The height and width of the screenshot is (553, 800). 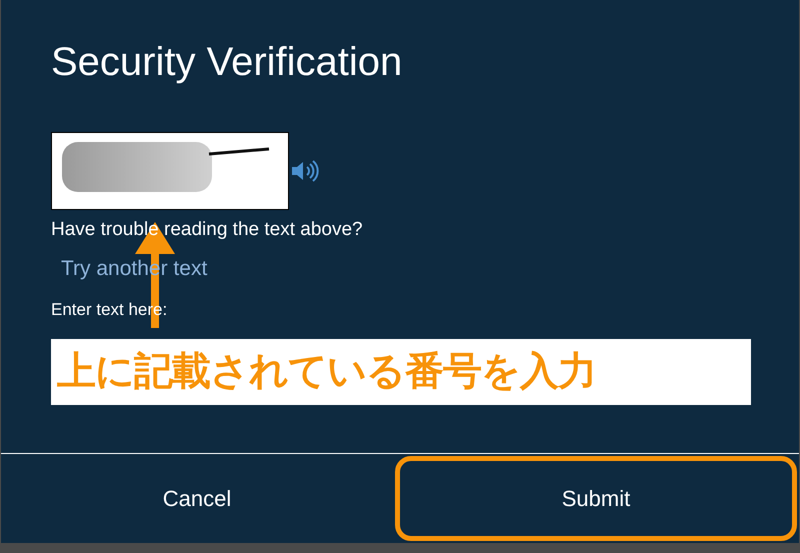 What do you see at coordinates (596, 498) in the screenshot?
I see `submit-button: Submit` at bounding box center [596, 498].